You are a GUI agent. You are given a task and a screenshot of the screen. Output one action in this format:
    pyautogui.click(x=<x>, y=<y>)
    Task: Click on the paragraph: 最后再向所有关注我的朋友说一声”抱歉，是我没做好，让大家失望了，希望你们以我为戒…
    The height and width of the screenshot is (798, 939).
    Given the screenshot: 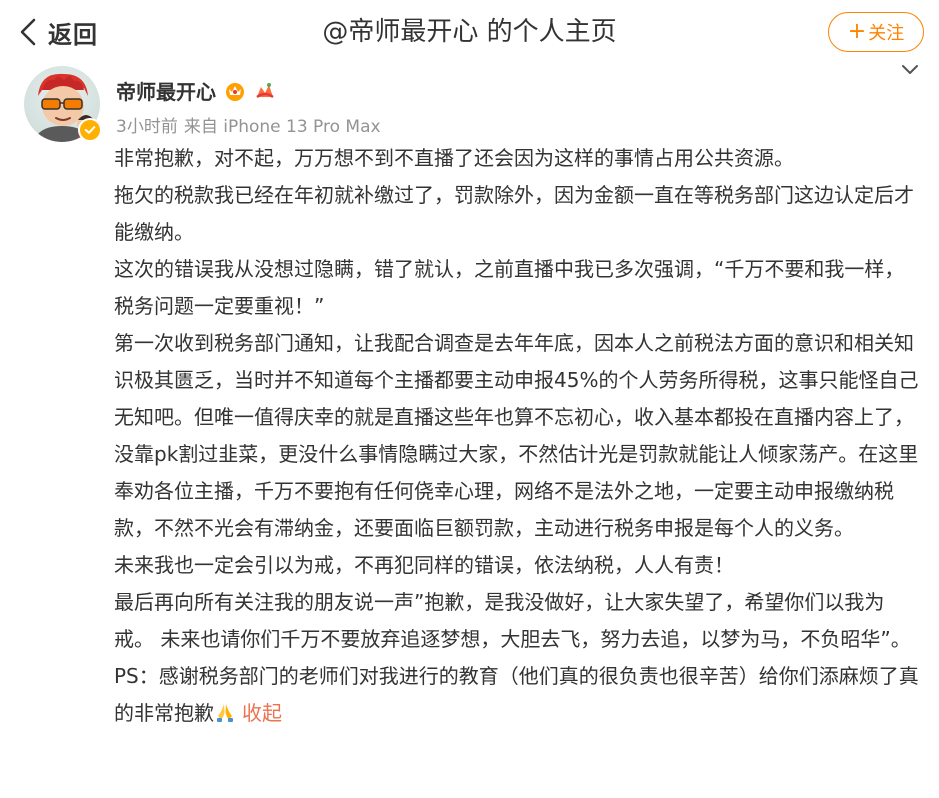 What is the action you would take?
    pyautogui.click(x=512, y=620)
    